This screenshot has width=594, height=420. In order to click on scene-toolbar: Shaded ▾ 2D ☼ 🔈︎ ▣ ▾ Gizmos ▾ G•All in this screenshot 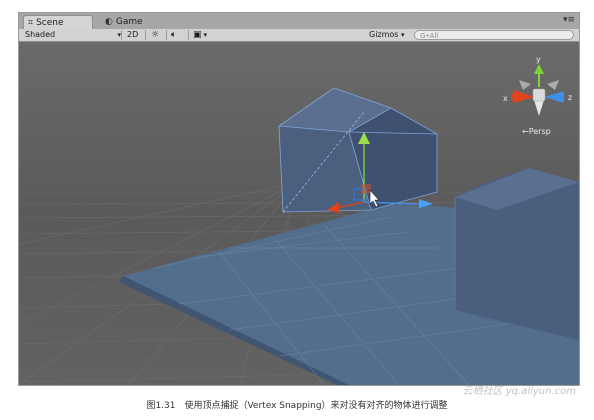, I will do `click(299, 35)`.